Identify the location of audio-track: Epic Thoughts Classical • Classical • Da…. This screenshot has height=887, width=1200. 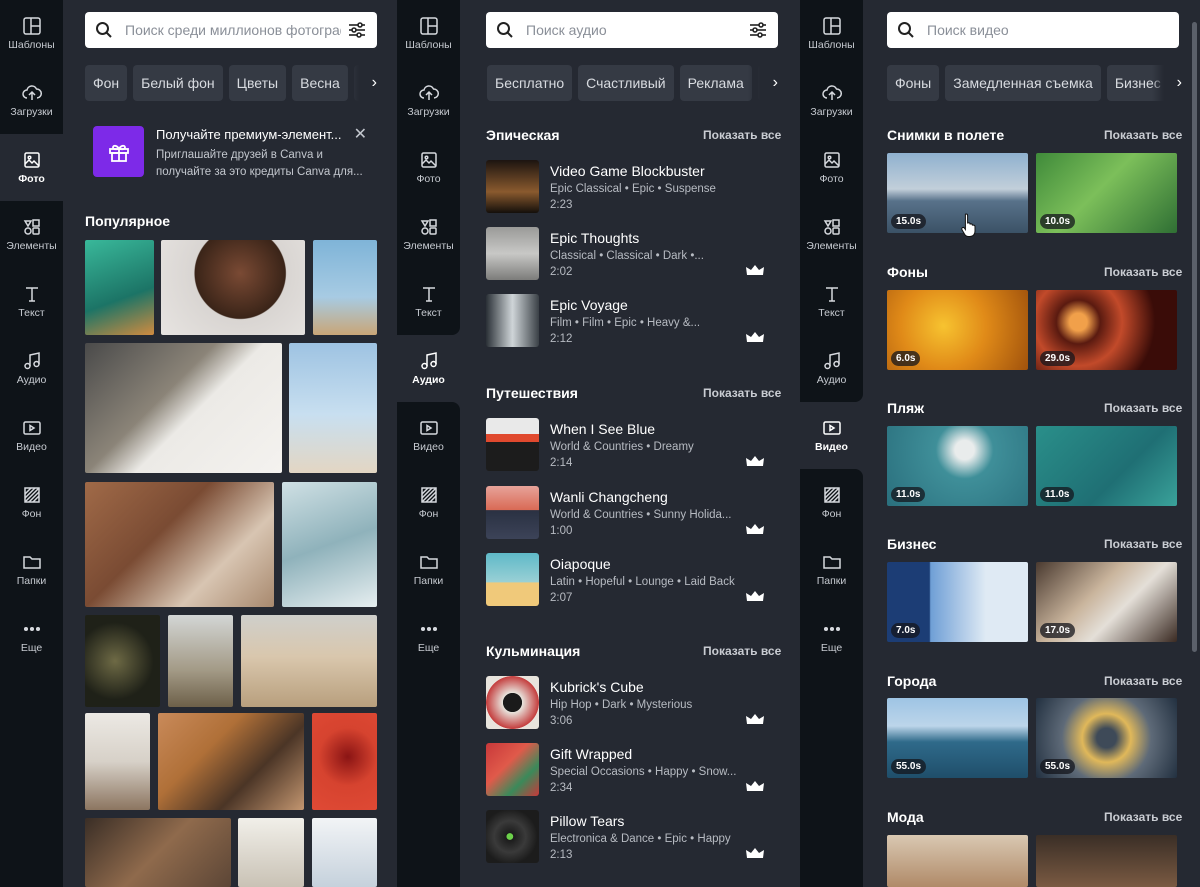
(632, 257).